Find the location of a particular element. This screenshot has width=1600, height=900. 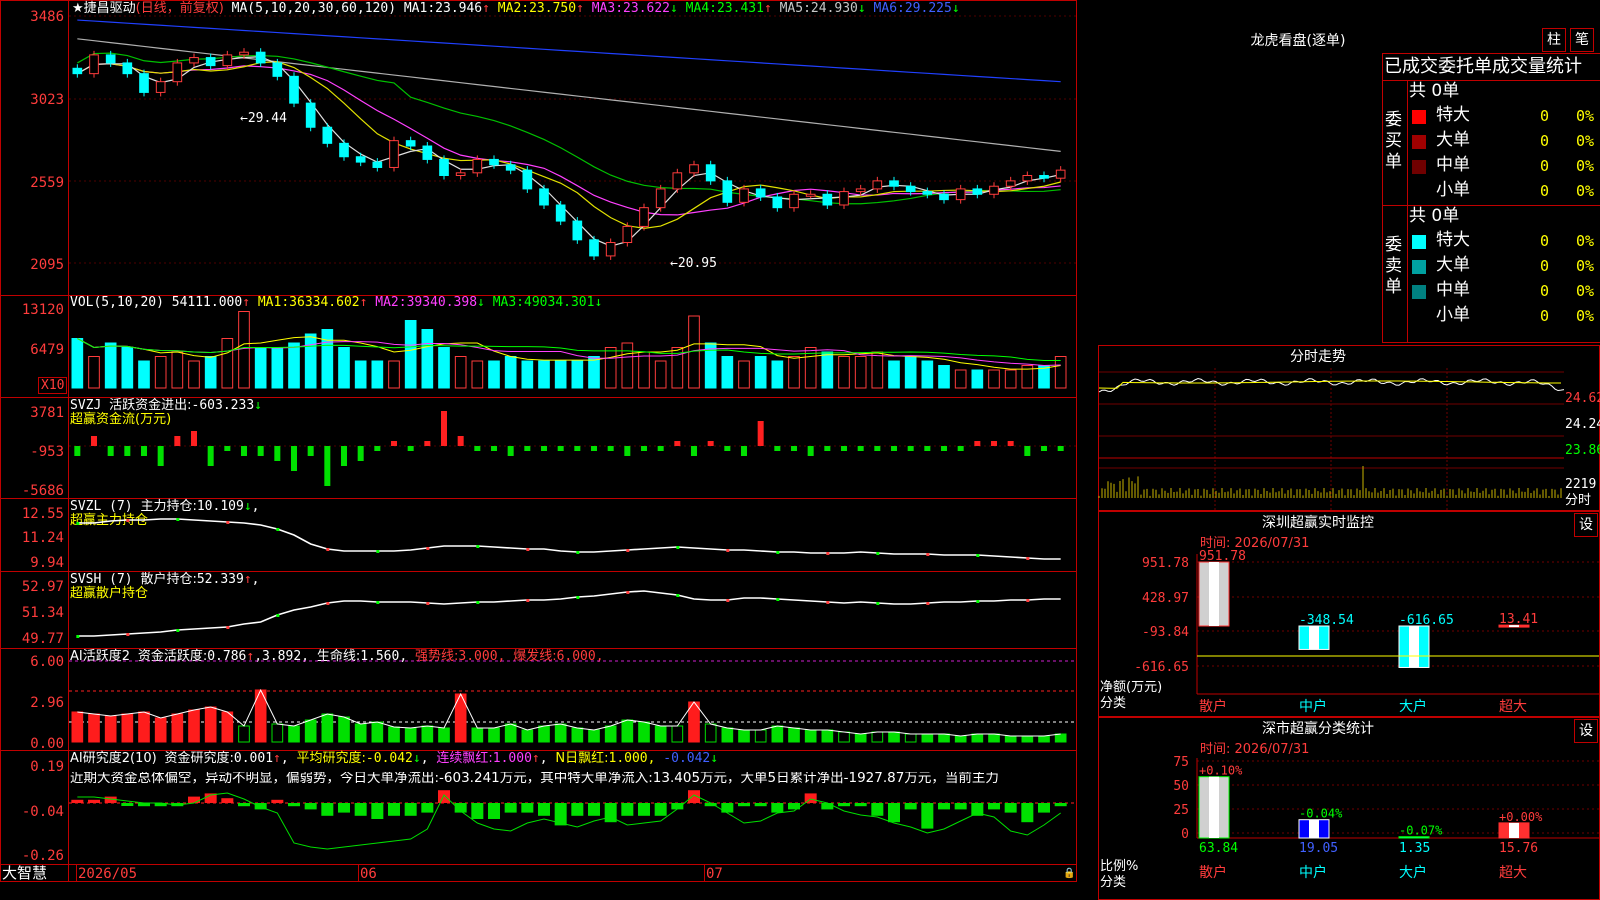

intraday-chart is located at coordinates (1331, 439).